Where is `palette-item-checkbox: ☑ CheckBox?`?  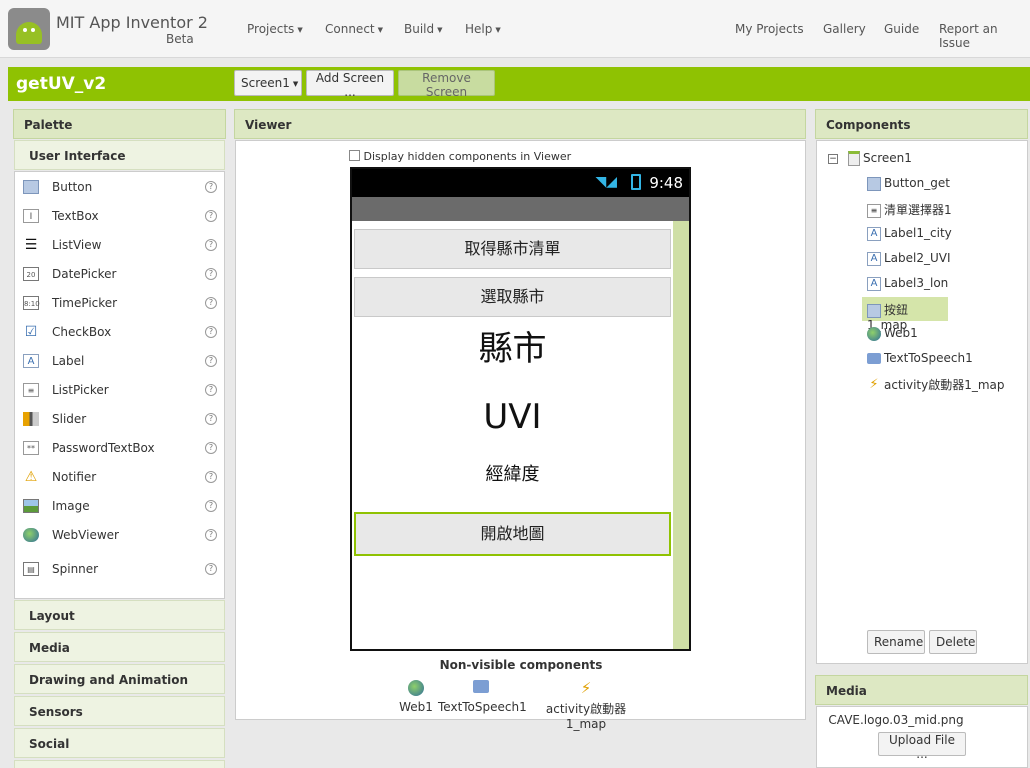 palette-item-checkbox: ☑ CheckBox? is located at coordinates (119, 331).